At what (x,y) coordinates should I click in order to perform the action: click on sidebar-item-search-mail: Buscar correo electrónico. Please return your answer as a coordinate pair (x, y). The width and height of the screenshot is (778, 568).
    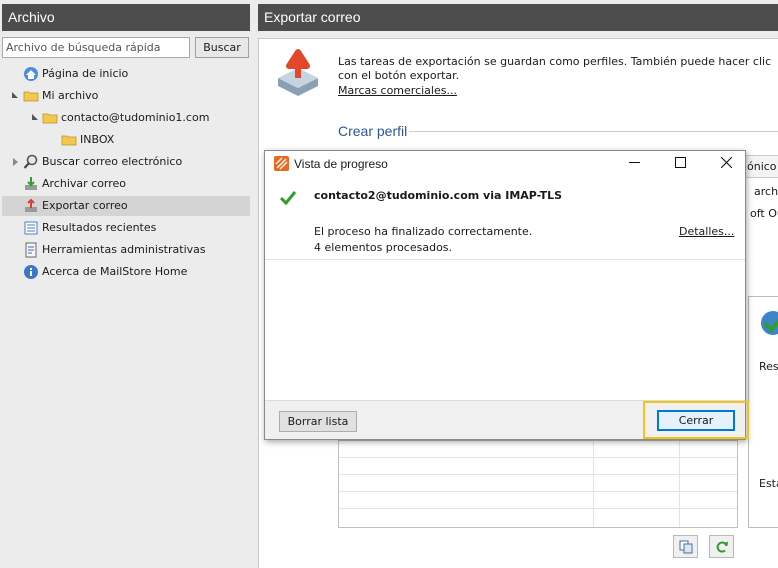
    Looking at the image, I should click on (126, 162).